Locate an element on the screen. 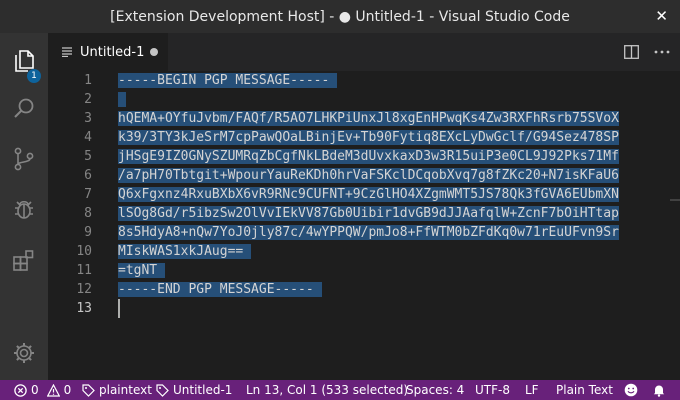 This screenshot has width=680, height=400. line-number-gutter: 1 2 3 4 5 6 7 8 9 10 11 12 13 is located at coordinates (79, 225).